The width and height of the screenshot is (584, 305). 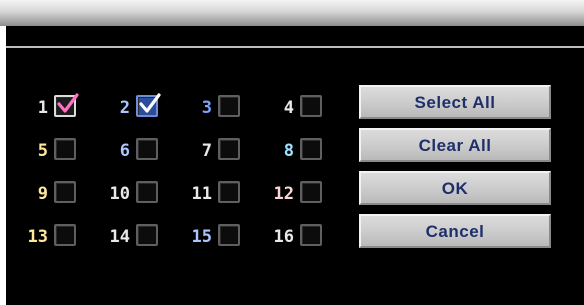 I want to click on channel-6: 6, so click(x=142, y=152).